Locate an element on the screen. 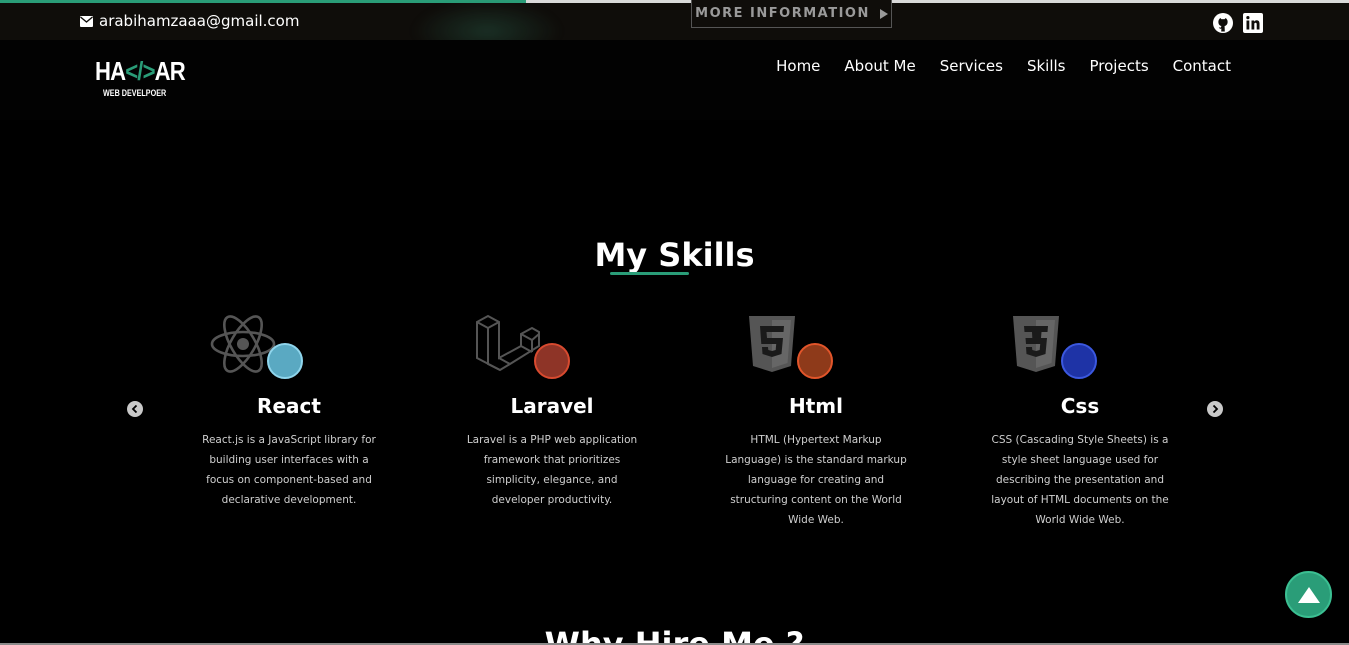 This screenshot has width=1349, height=645. scroll-to-top-button is located at coordinates (1308, 594).